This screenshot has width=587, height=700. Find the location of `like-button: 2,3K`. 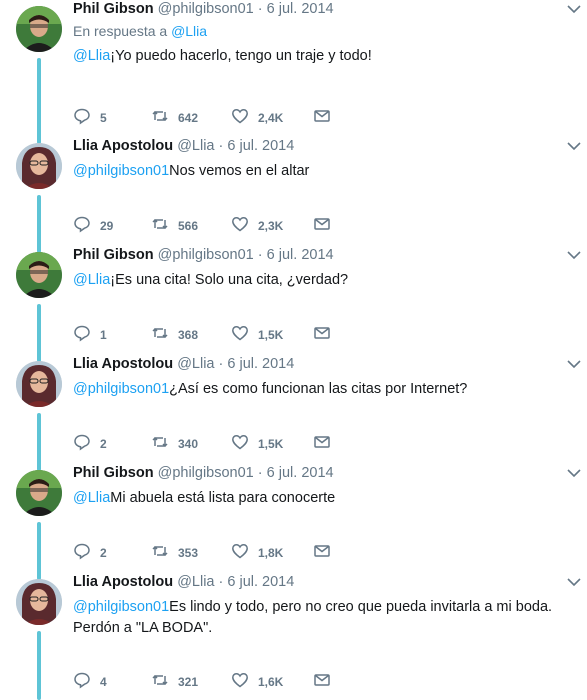

like-button: 2,3K is located at coordinates (272, 225).